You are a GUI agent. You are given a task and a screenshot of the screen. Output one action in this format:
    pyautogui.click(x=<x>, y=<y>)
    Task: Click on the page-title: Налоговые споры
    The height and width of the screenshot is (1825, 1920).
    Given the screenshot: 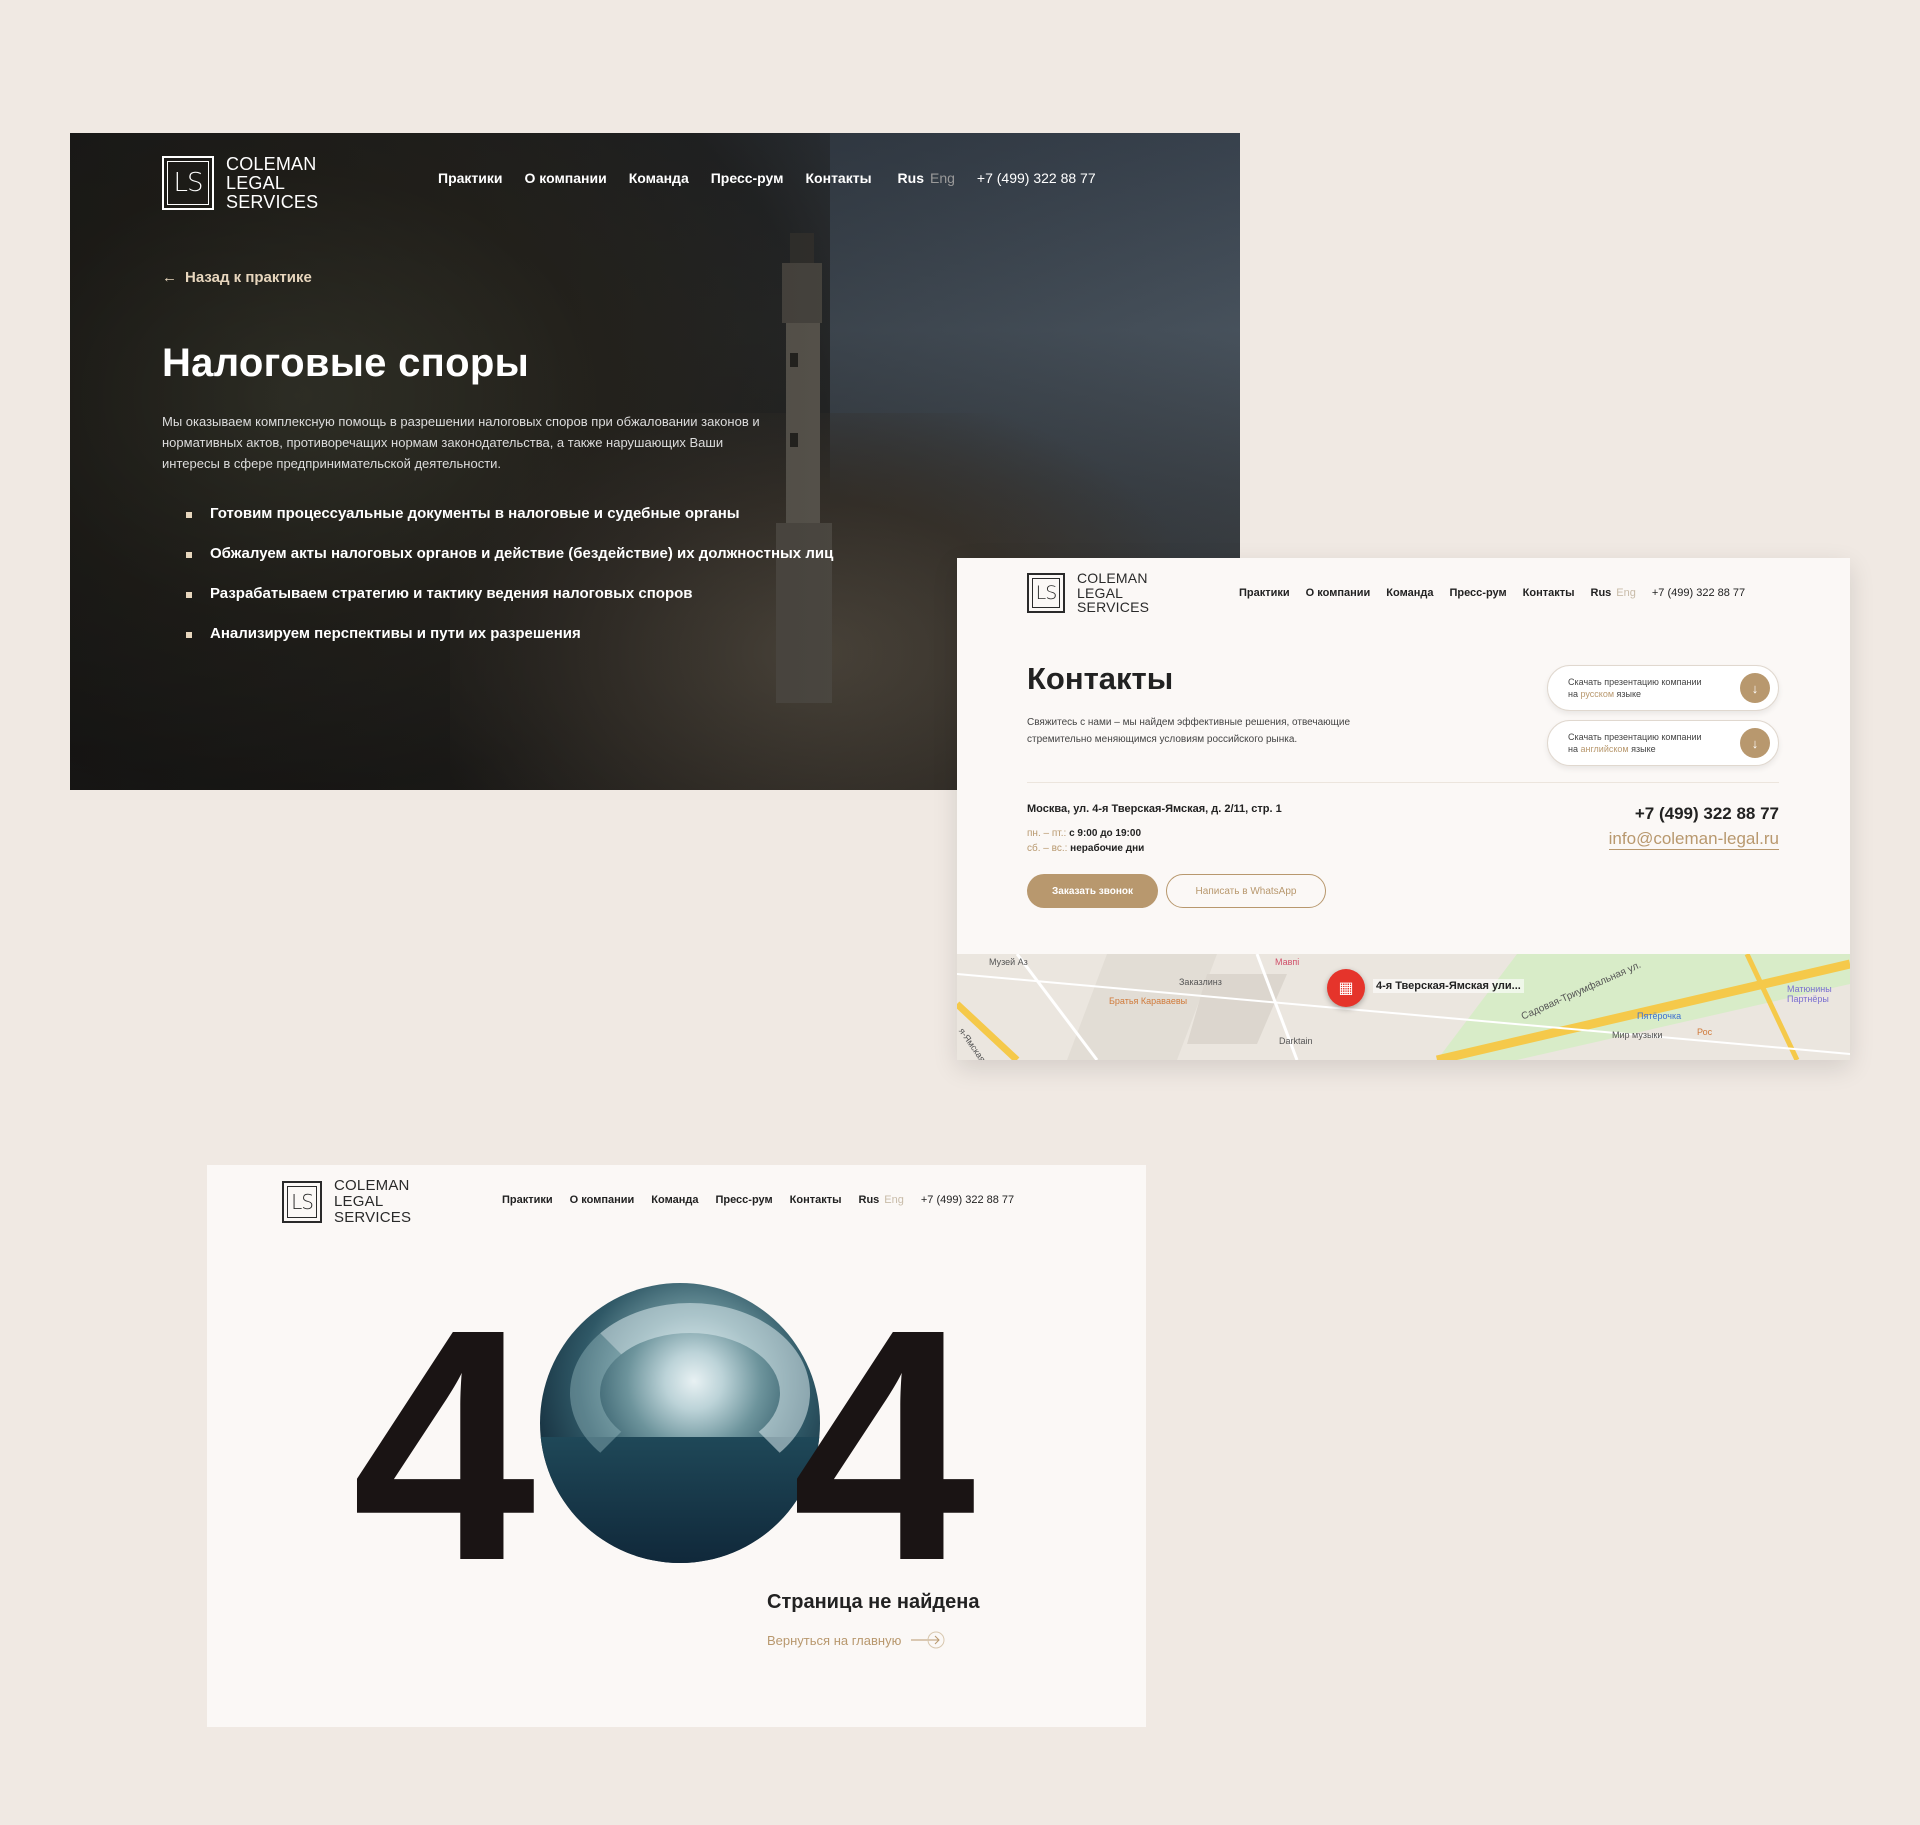 What is the action you would take?
    pyautogui.click(x=346, y=363)
    